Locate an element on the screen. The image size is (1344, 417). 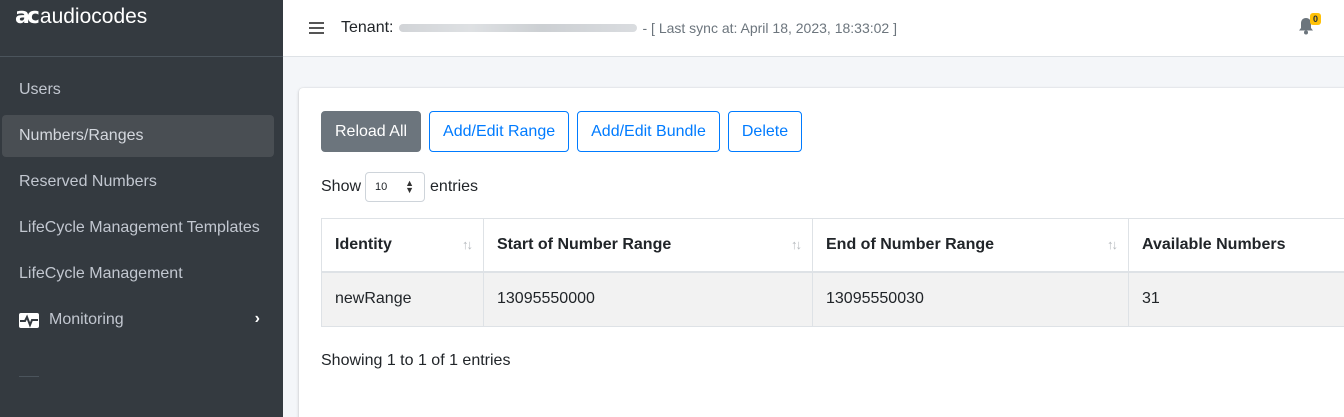
audiocodes-logo: ac audiocodes is located at coordinates (81, 17).